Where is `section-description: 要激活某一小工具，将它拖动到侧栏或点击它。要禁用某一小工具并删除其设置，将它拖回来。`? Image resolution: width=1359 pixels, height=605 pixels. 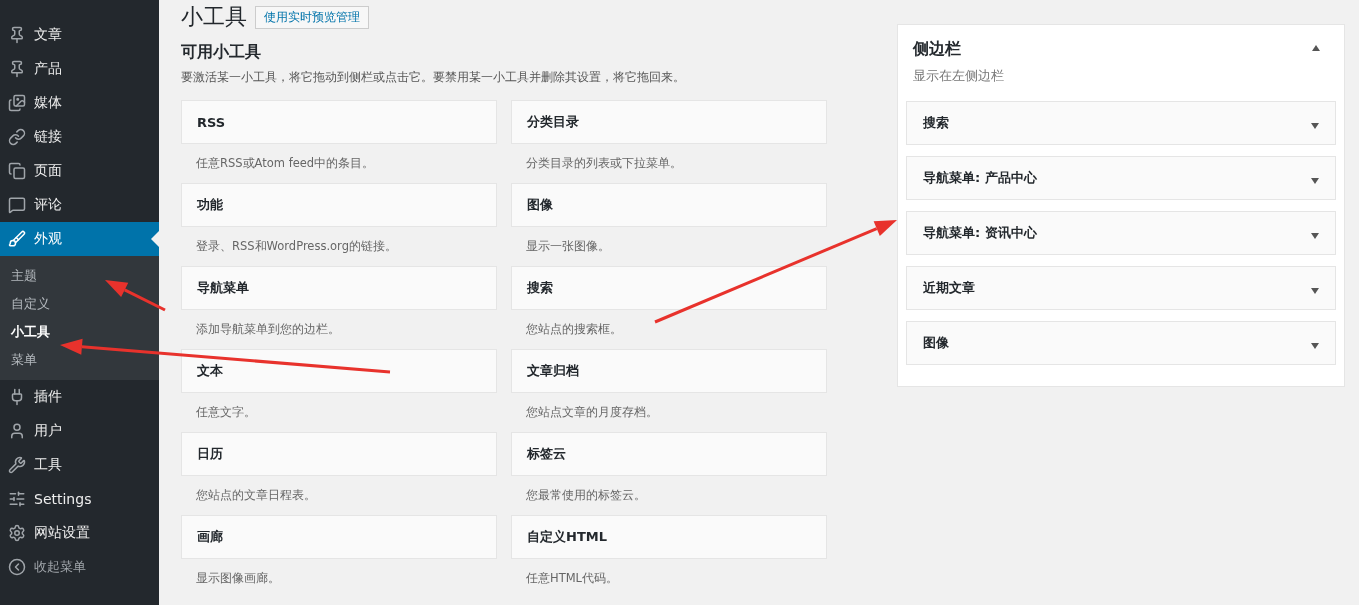 section-description: 要激活某一小工具，将它拖动到侧栏或点击它。要禁用某一小工具并删除其设置，将它拖回来。 is located at coordinates (433, 77).